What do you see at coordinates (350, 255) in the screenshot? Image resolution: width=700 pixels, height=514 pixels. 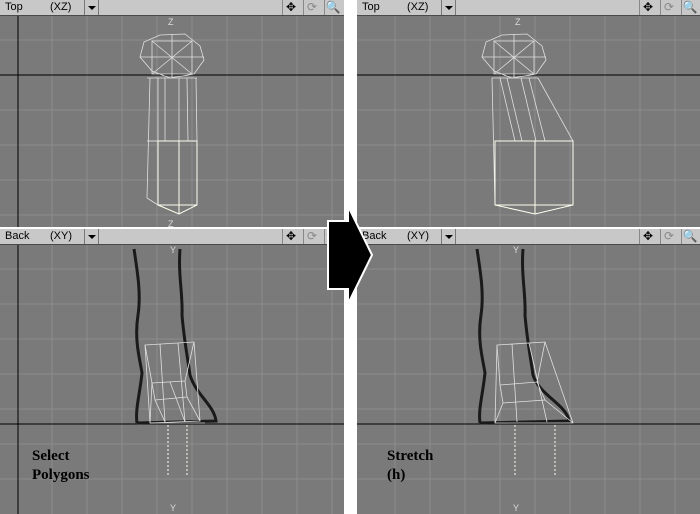 I see `right-arrow-icon` at bounding box center [350, 255].